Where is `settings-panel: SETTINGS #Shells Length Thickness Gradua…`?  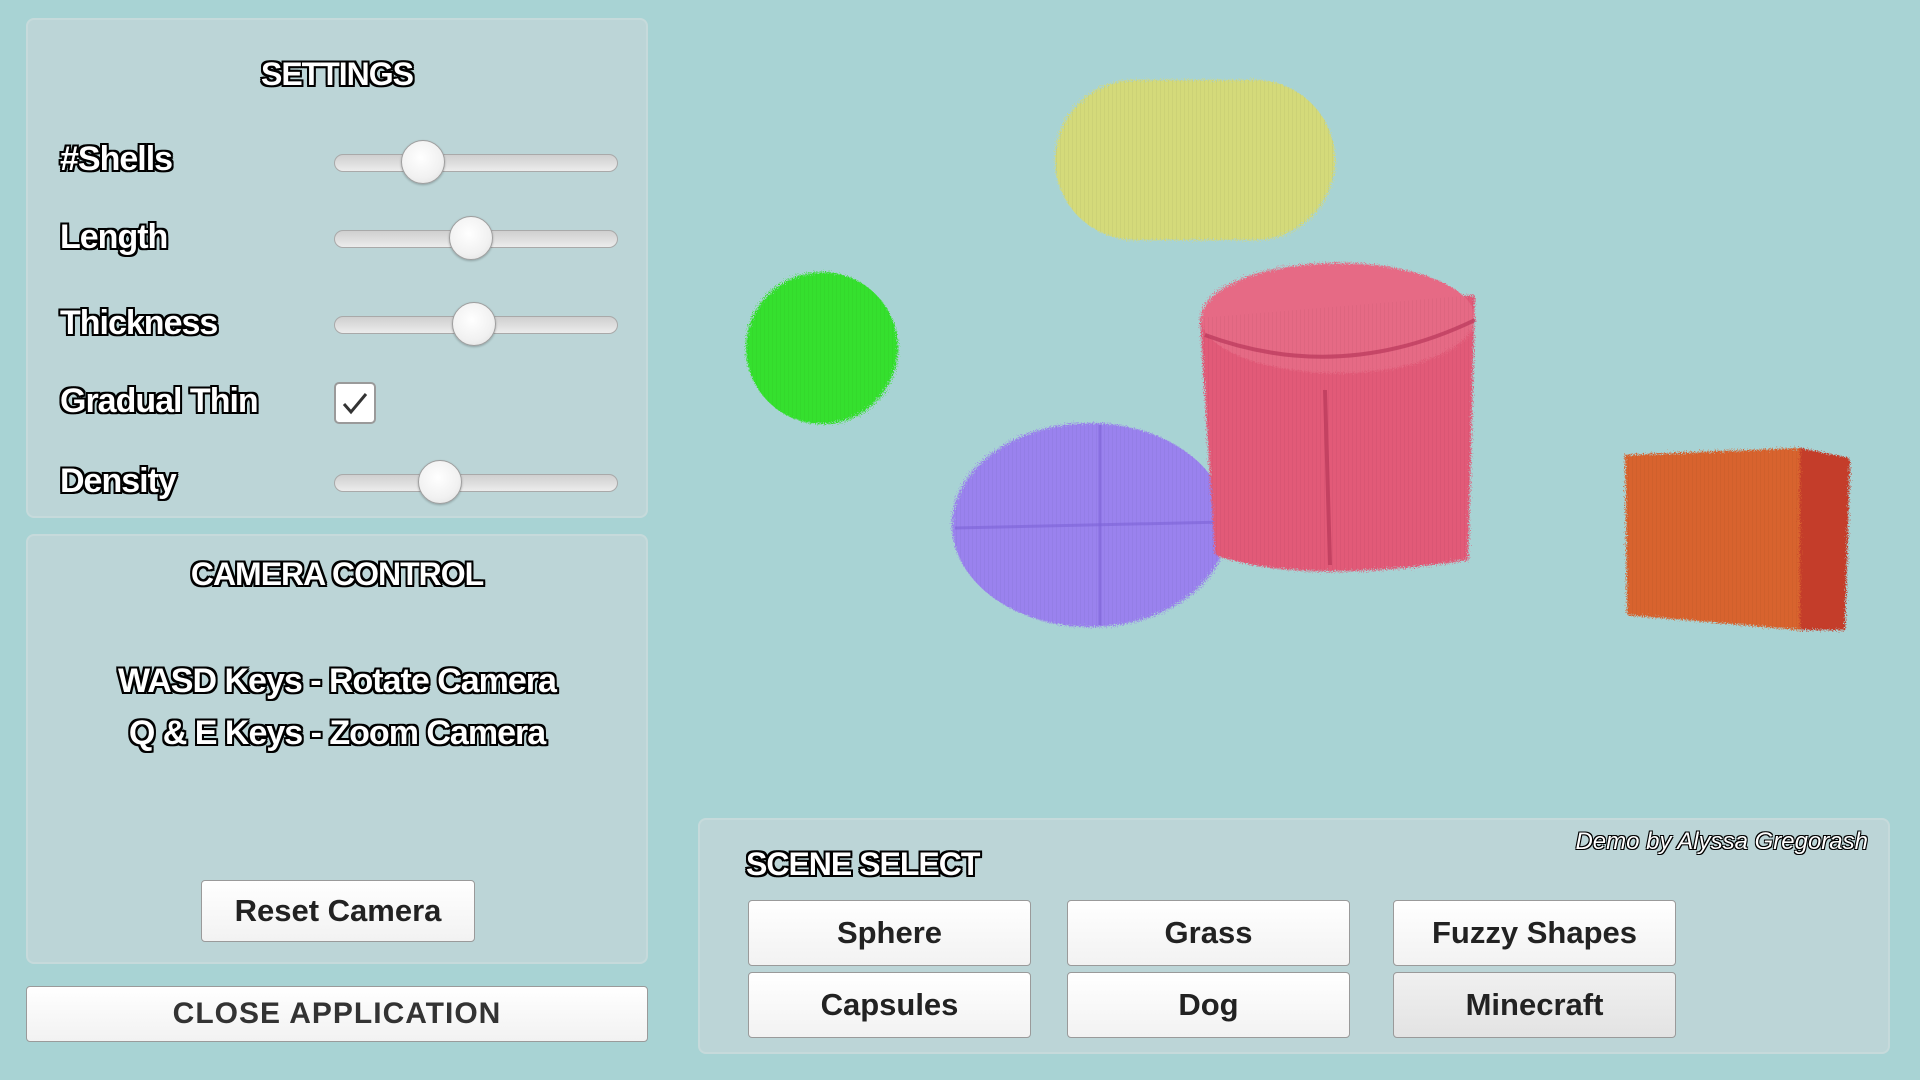 settings-panel: SETTINGS #Shells Length Thickness Gradua… is located at coordinates (337, 268).